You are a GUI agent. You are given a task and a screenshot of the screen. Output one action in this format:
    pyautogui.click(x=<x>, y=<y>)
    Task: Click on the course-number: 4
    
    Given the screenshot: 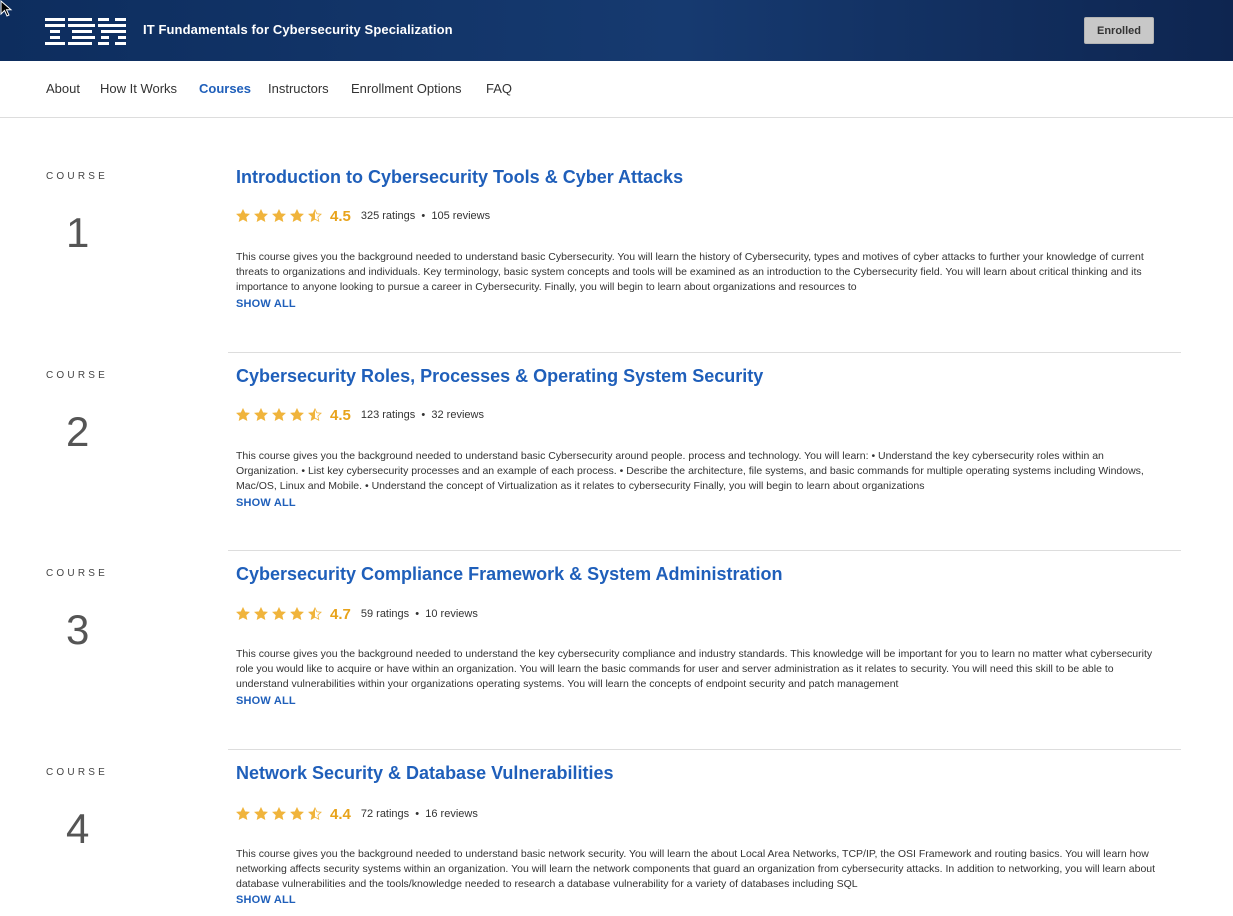 What is the action you would take?
    pyautogui.click(x=78, y=828)
    